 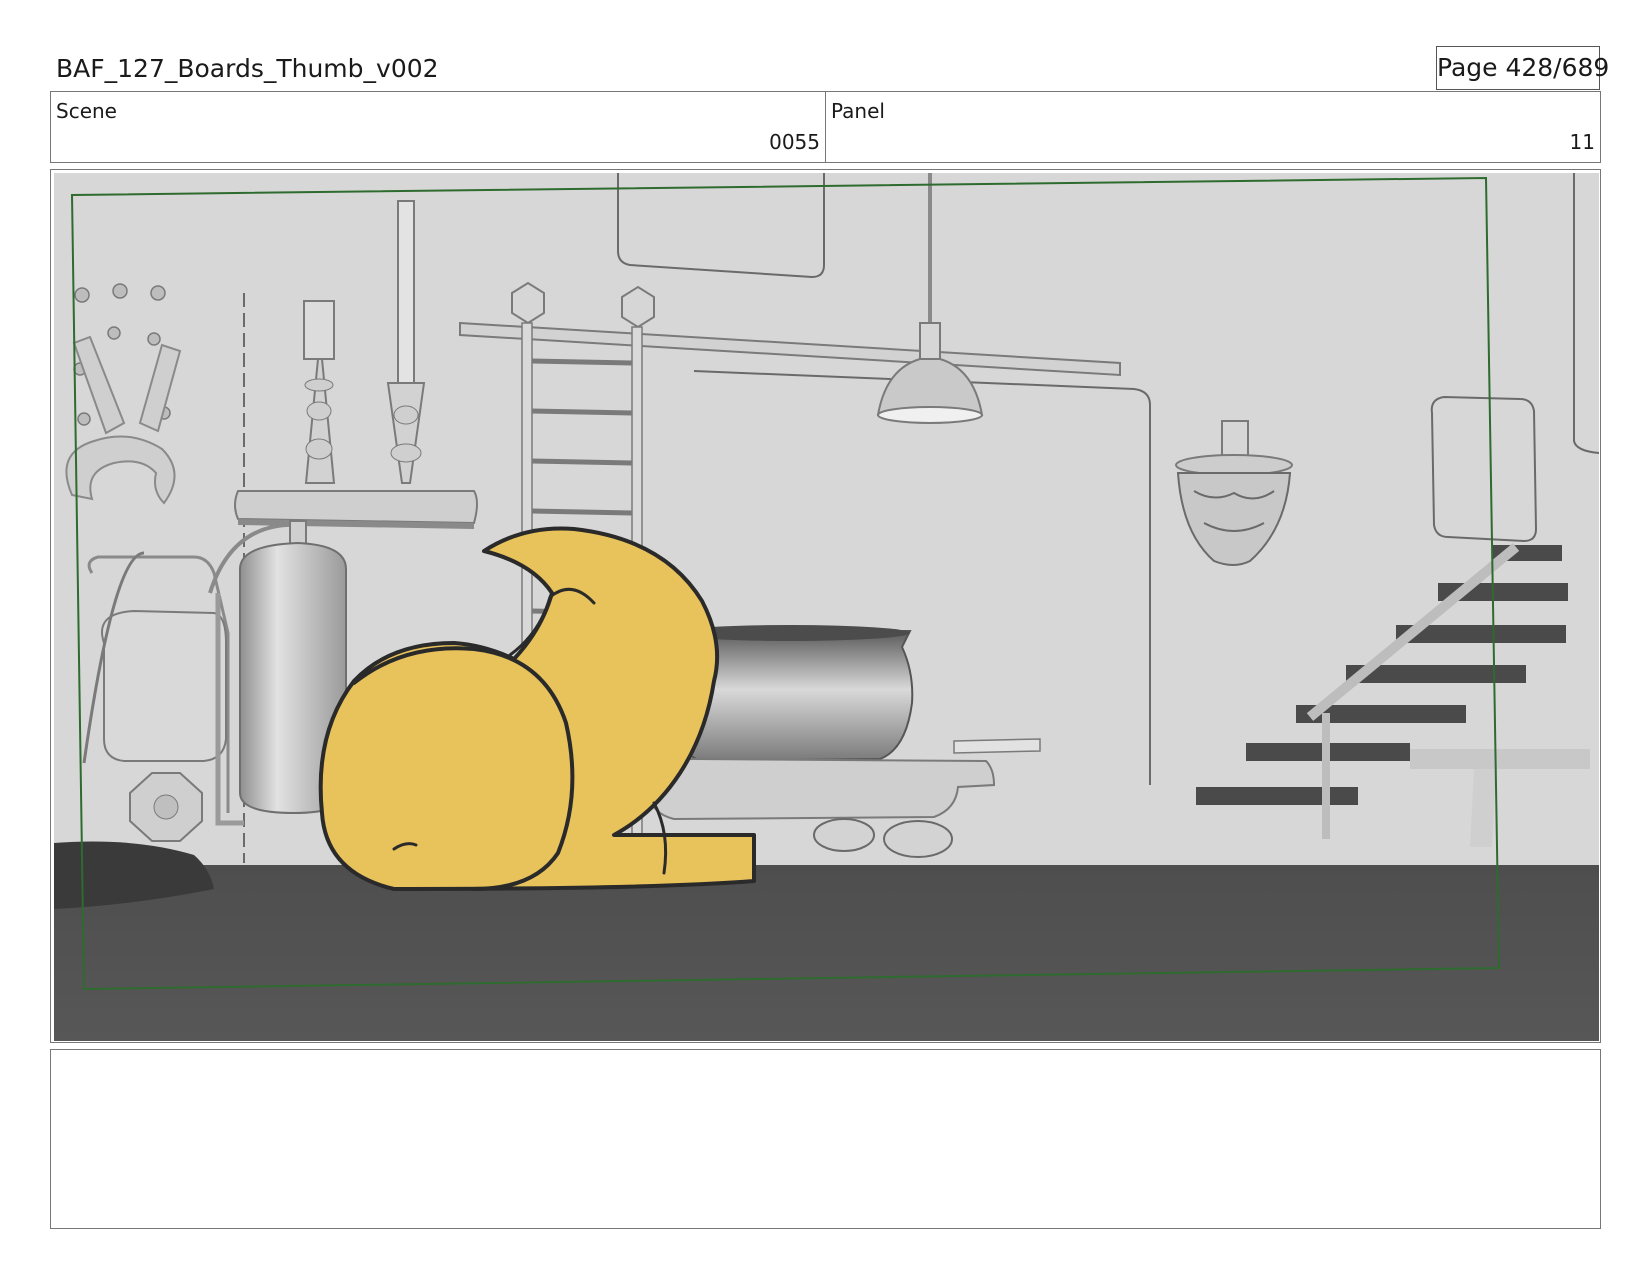 What do you see at coordinates (1582, 142) in the screenshot?
I see `panel-value: 11` at bounding box center [1582, 142].